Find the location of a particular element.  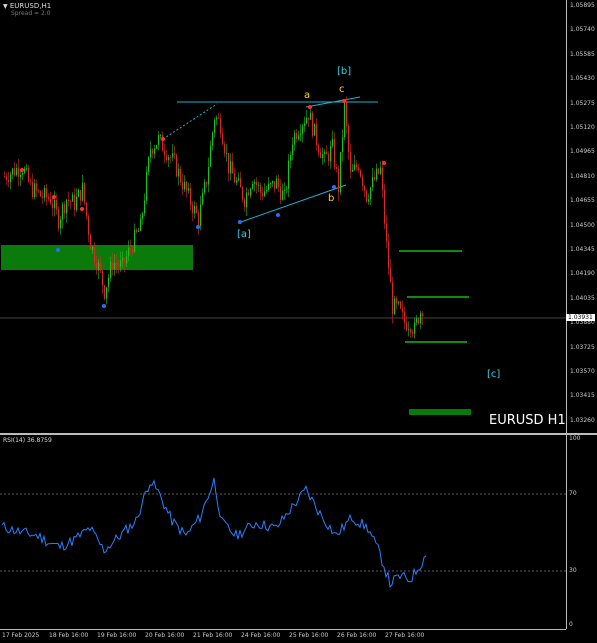

price-axis-label: 1.05740 is located at coordinates (582, 30).